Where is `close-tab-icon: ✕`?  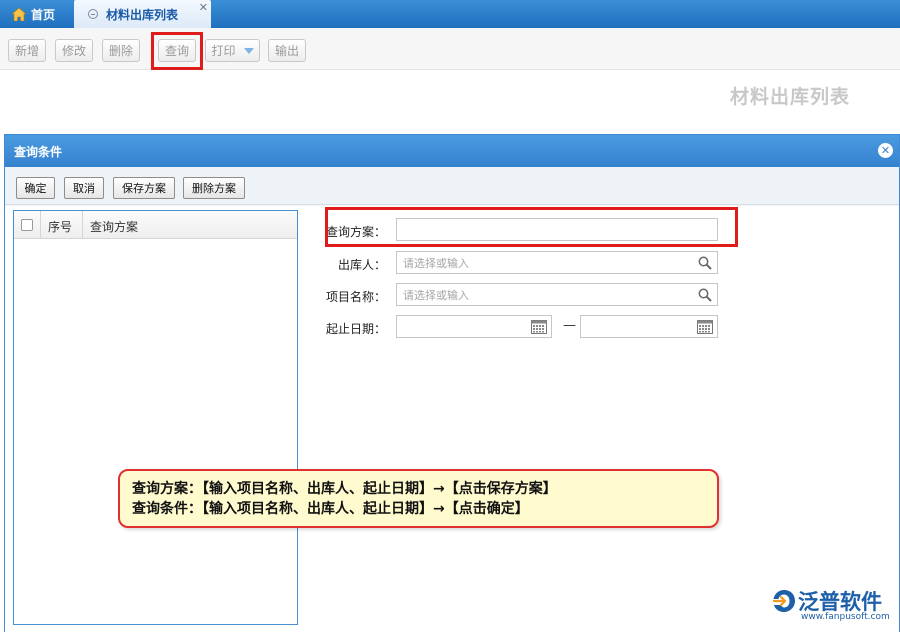
close-tab-icon: ✕ is located at coordinates (203, 7).